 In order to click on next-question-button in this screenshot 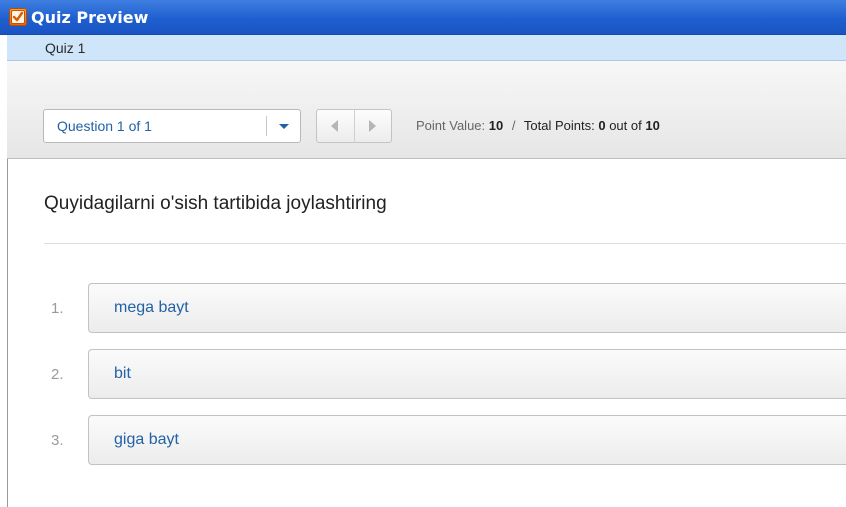, I will do `click(372, 126)`.